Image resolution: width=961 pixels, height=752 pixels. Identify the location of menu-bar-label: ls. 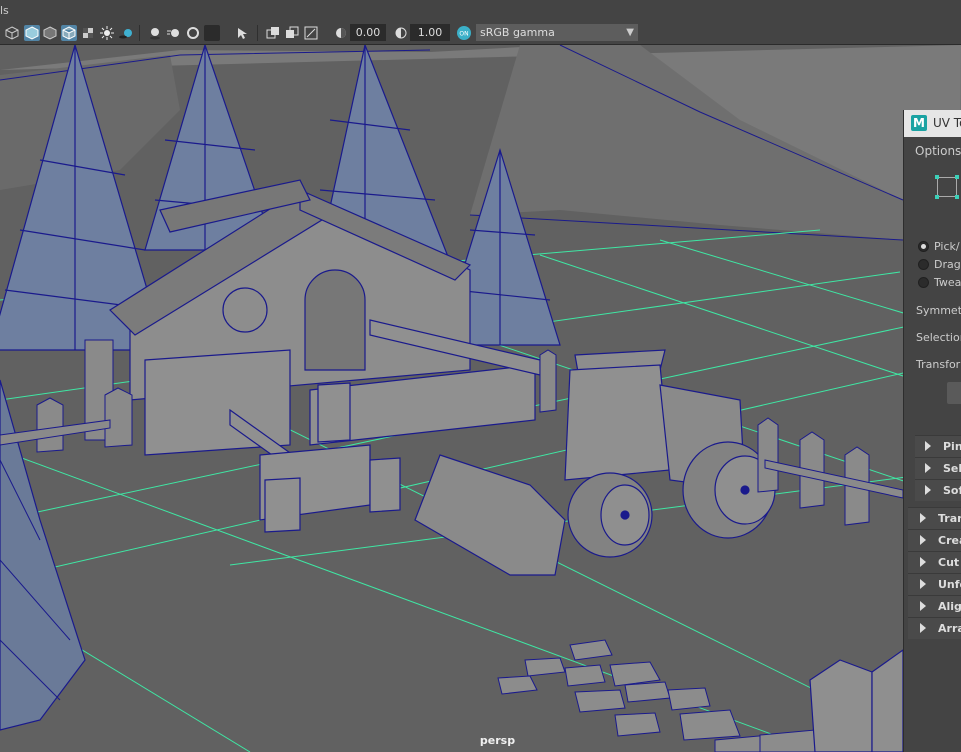
(4, 10).